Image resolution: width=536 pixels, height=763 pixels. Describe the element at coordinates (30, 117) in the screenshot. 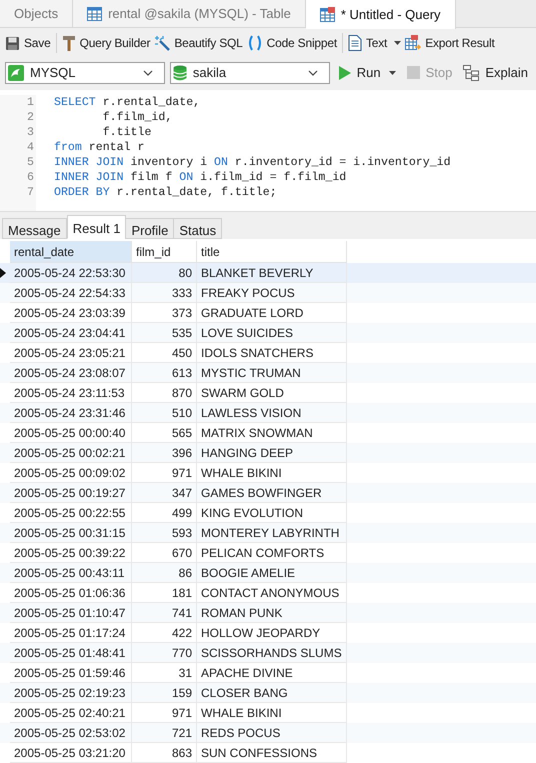

I see `line-number: 2` at that location.